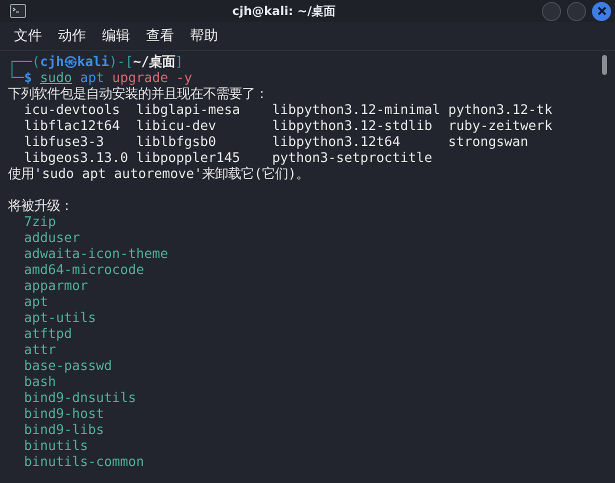 This screenshot has height=483, width=615. What do you see at coordinates (501, 111) in the screenshot?
I see `package-name: python3.12-tk` at bounding box center [501, 111].